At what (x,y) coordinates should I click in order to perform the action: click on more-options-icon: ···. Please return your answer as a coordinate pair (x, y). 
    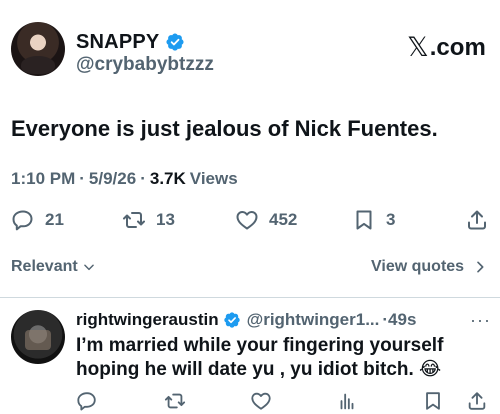
    Looking at the image, I should click on (480, 320).